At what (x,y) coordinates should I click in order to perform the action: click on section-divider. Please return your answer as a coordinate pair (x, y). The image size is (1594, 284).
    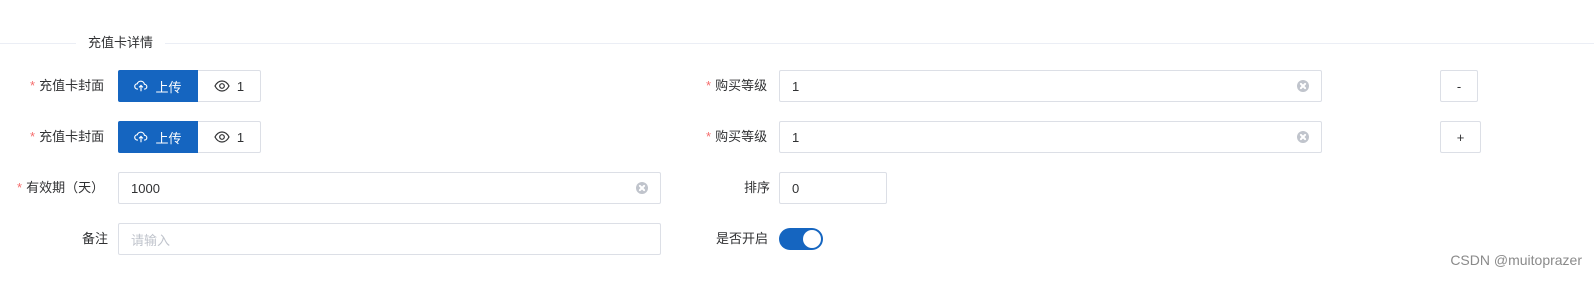
    Looking at the image, I should click on (797, 43).